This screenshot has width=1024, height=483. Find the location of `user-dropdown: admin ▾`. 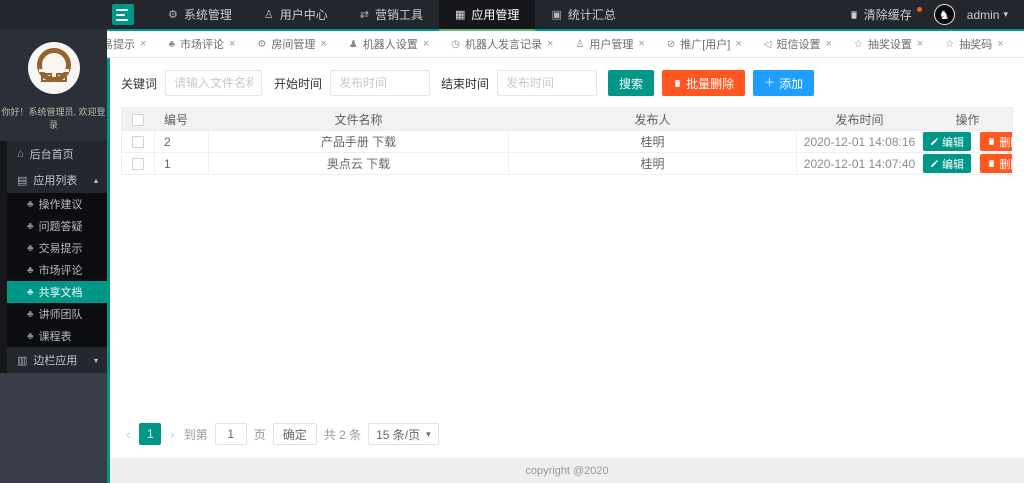

user-dropdown: admin ▾ is located at coordinates (987, 15).